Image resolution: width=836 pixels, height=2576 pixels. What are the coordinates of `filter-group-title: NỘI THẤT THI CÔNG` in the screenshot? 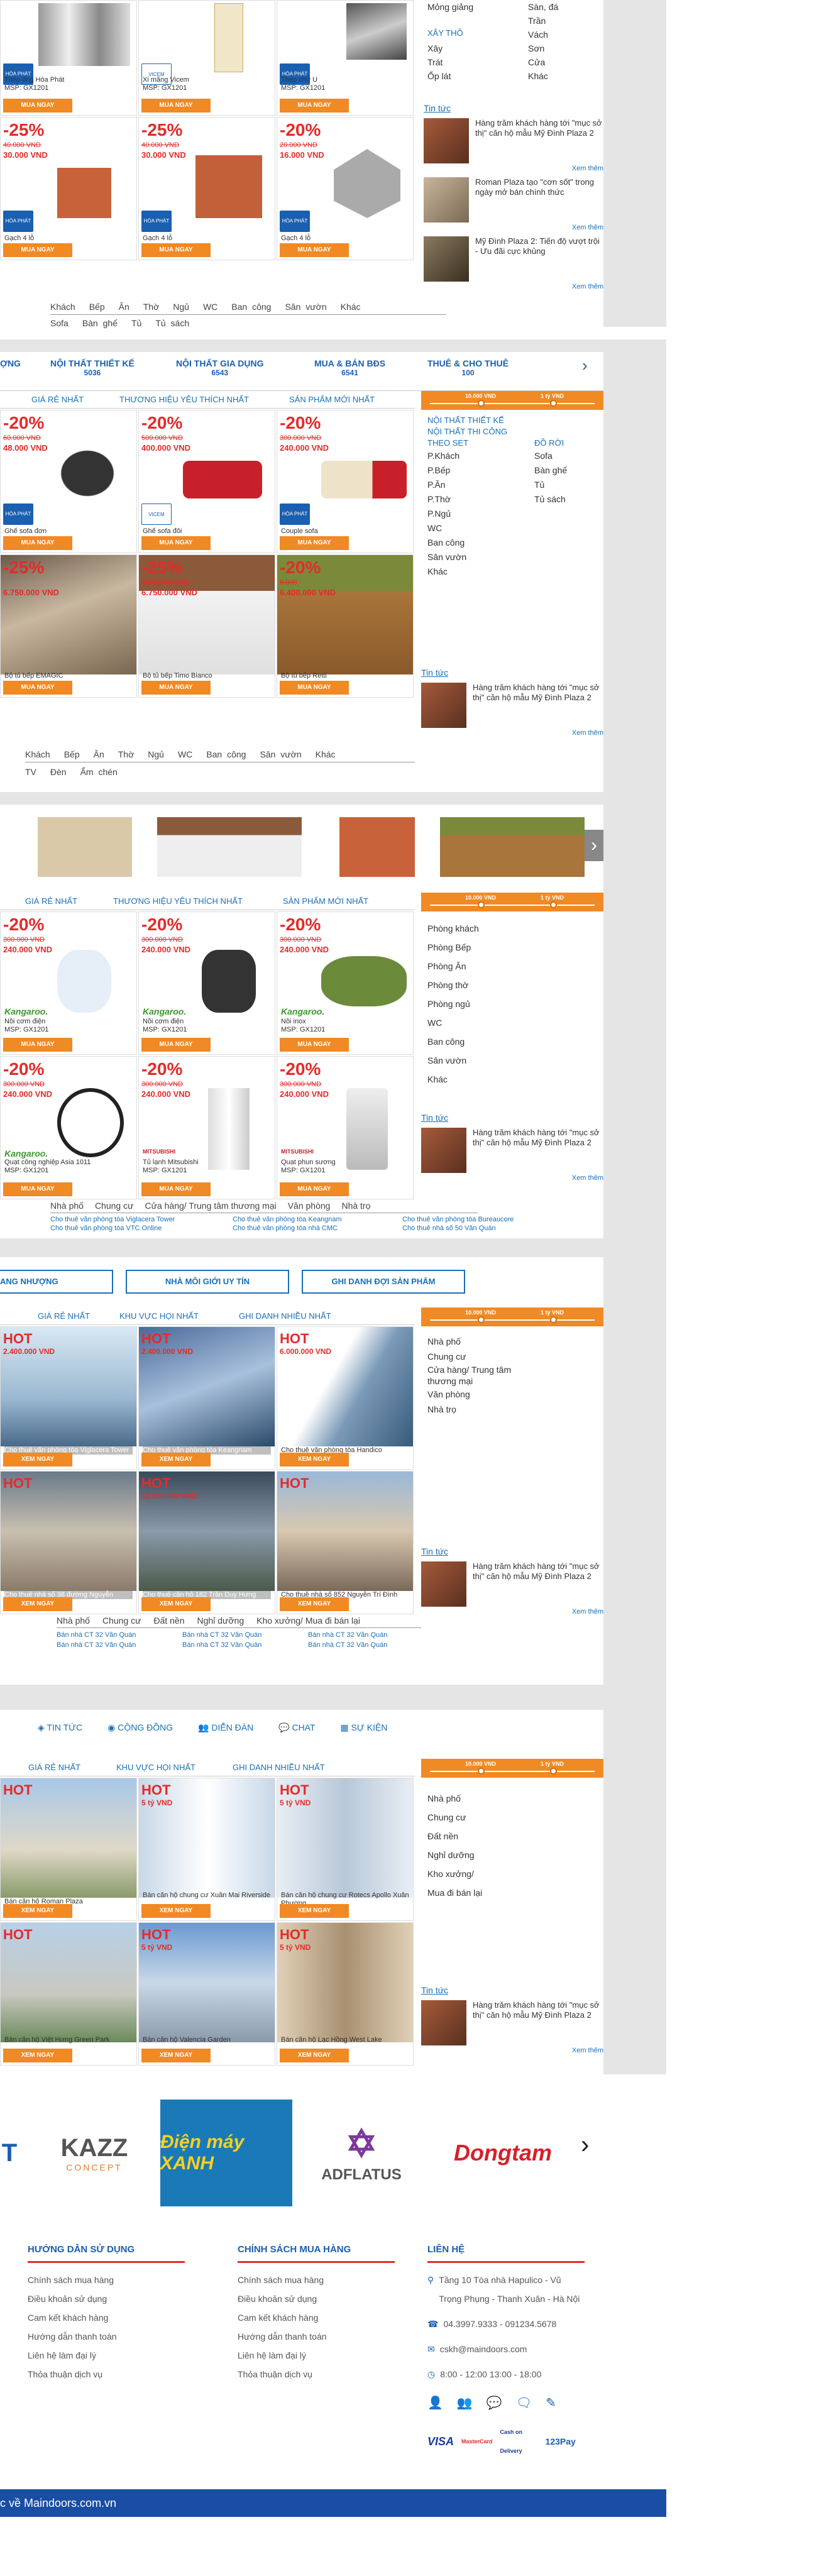 It's located at (512, 432).